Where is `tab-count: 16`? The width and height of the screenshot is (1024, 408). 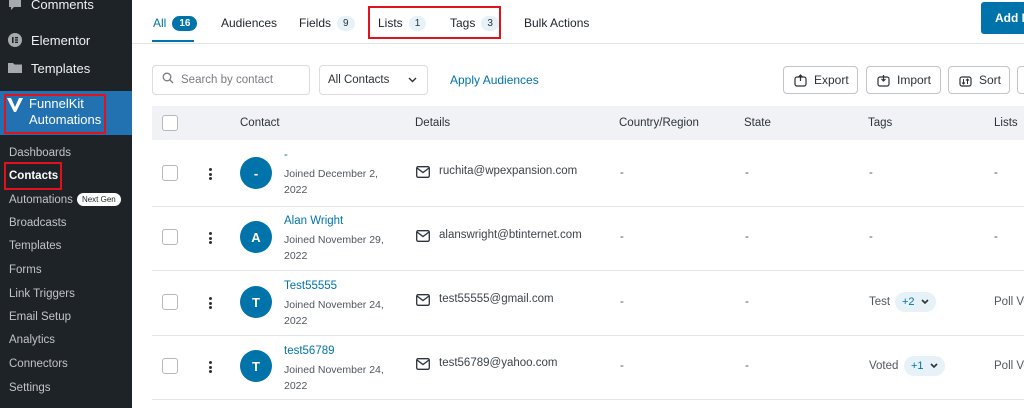 tab-count: 16 is located at coordinates (185, 23).